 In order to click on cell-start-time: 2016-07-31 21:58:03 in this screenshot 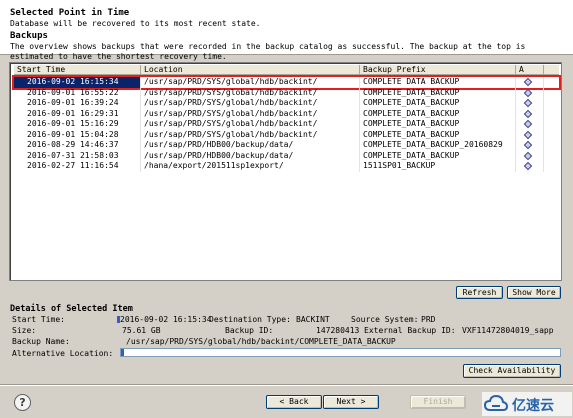, I will do `click(77, 155)`.